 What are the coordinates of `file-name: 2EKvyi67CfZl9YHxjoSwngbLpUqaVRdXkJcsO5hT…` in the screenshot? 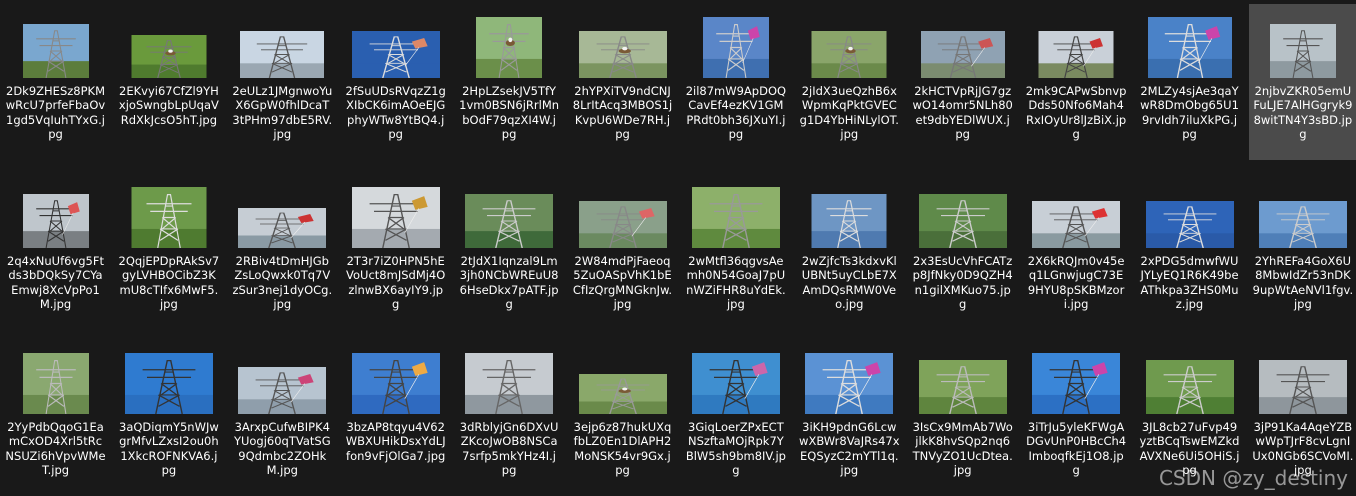 It's located at (168, 105).